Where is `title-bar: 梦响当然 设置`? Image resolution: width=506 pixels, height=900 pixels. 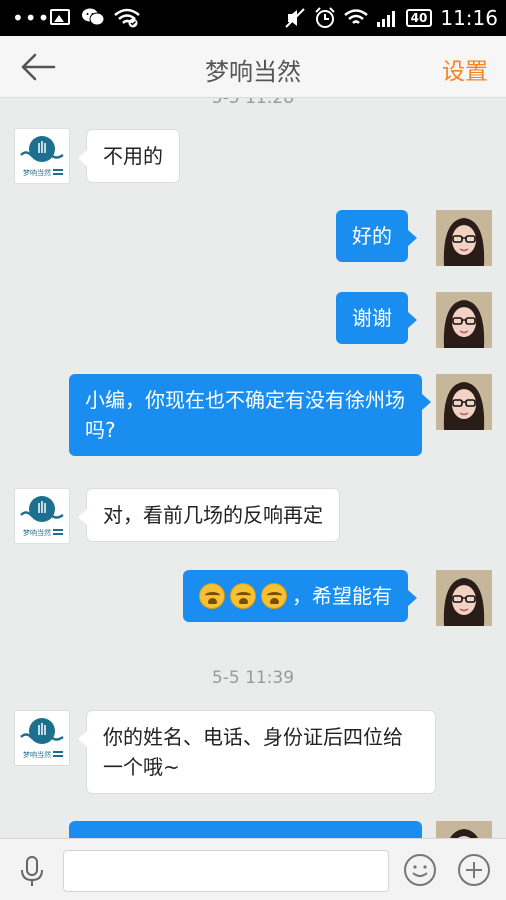
title-bar: 梦响当然 设置 is located at coordinates (253, 67).